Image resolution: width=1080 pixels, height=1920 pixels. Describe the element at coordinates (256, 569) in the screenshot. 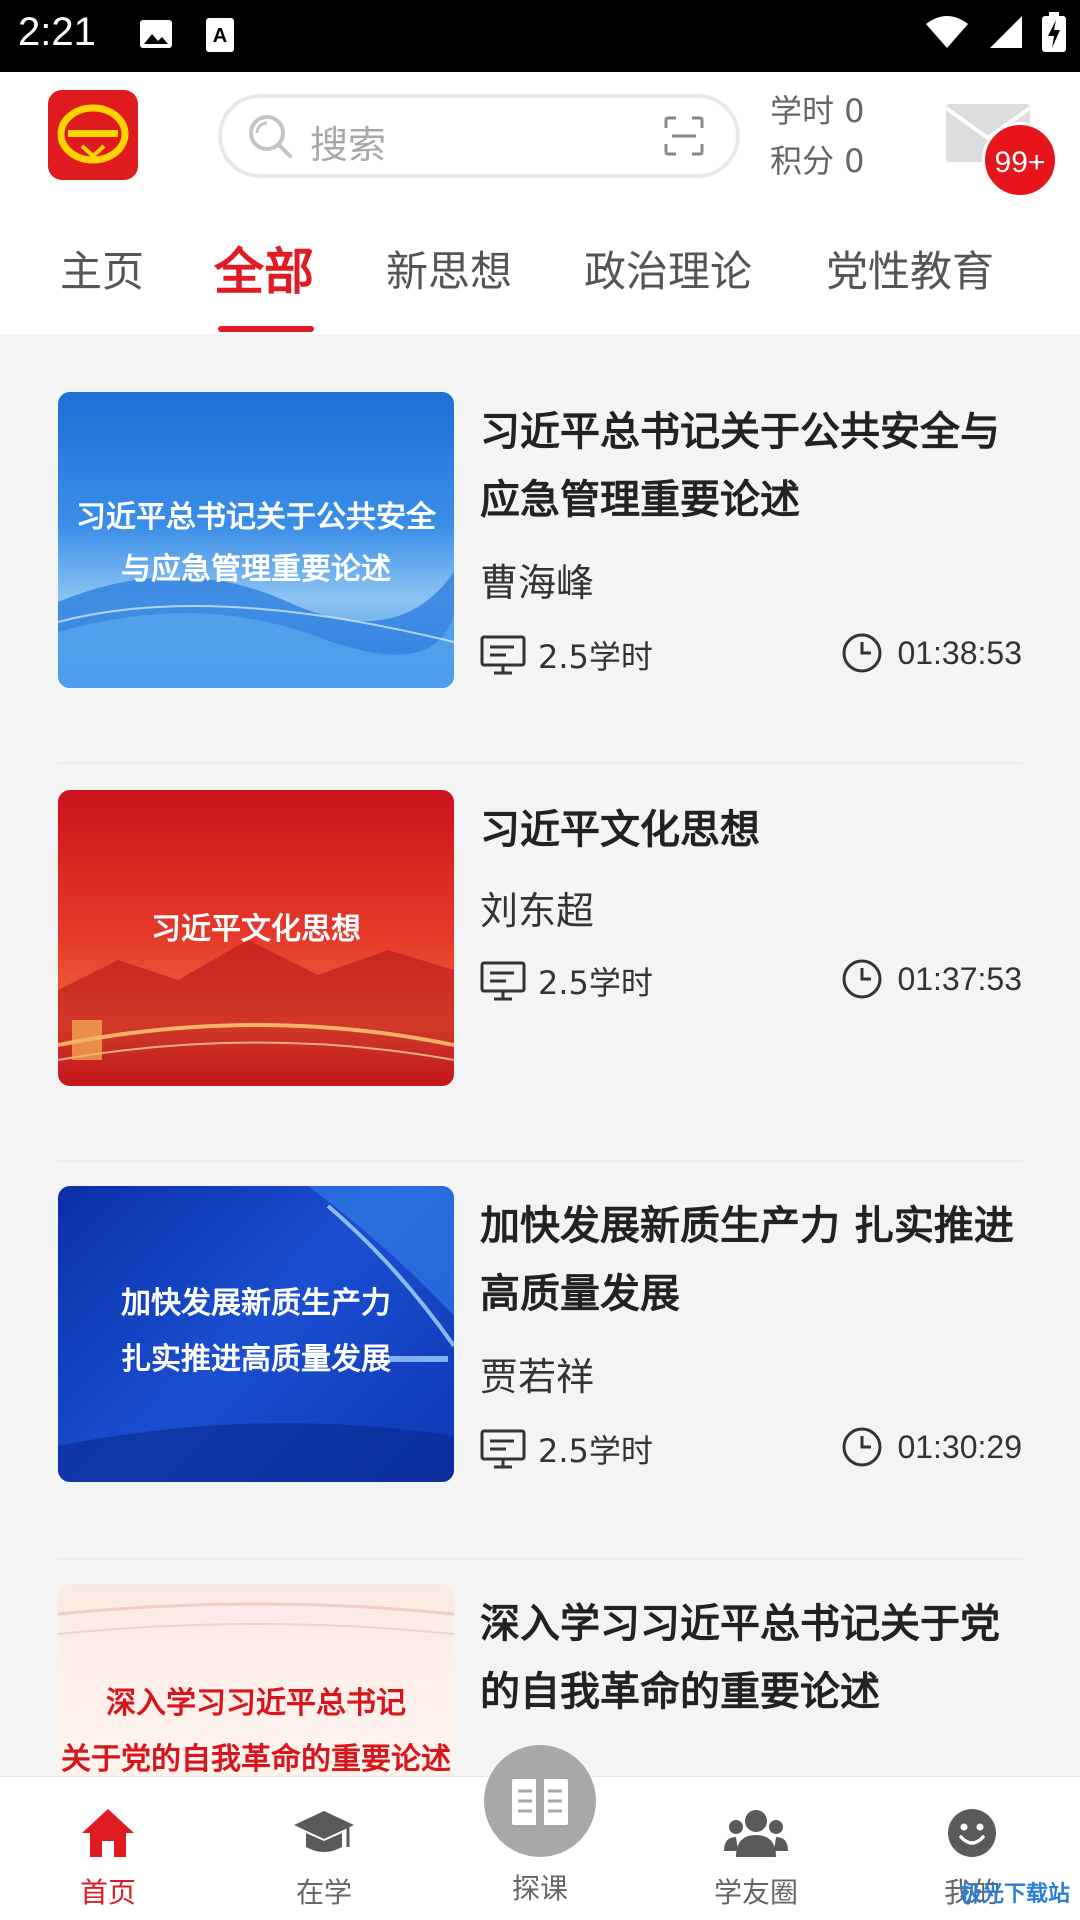

I see `thumbnail-text: 与应急管理重要论述` at that location.